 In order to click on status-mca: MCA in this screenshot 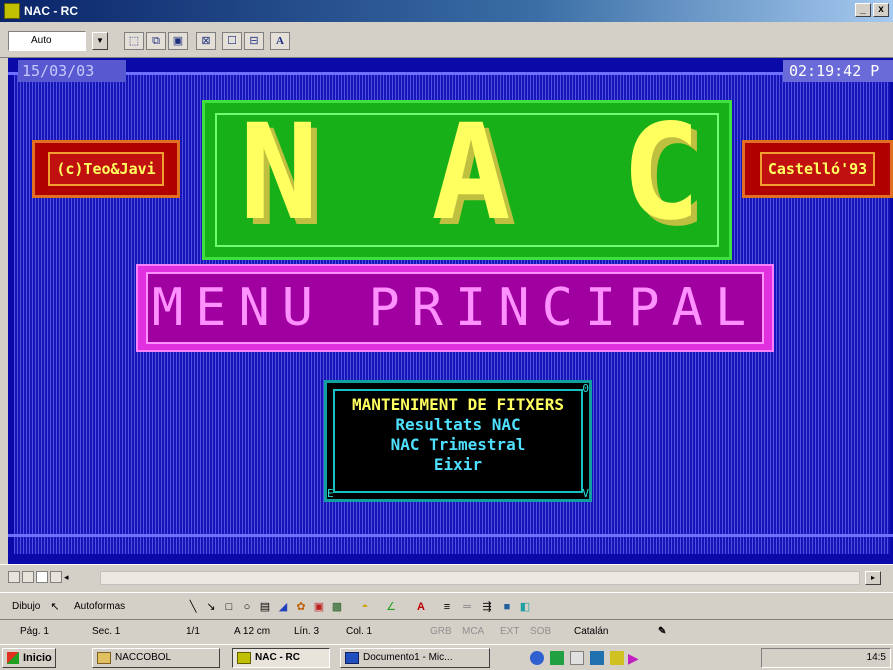, I will do `click(473, 631)`.